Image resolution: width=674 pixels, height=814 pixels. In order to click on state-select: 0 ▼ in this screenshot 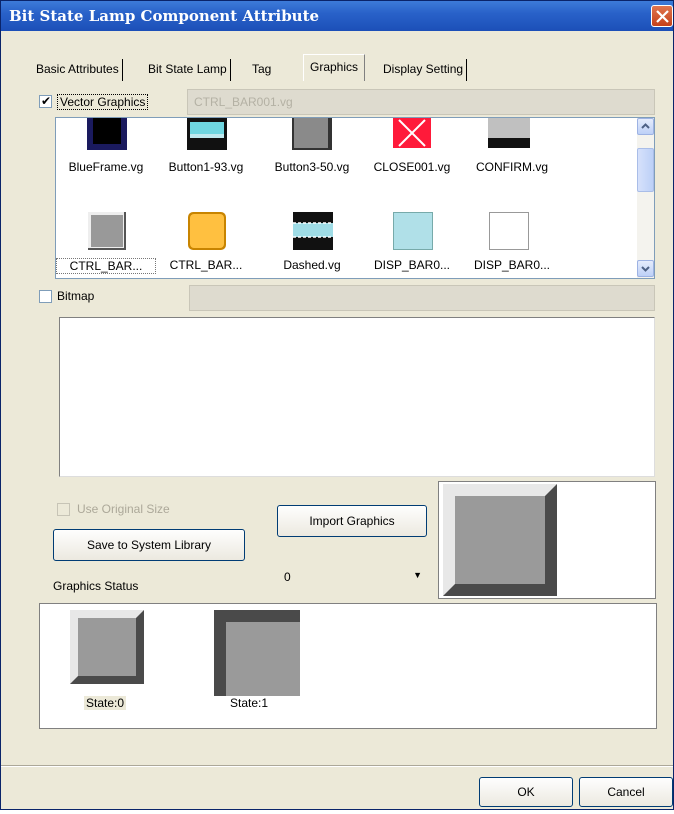, I will do `click(353, 578)`.